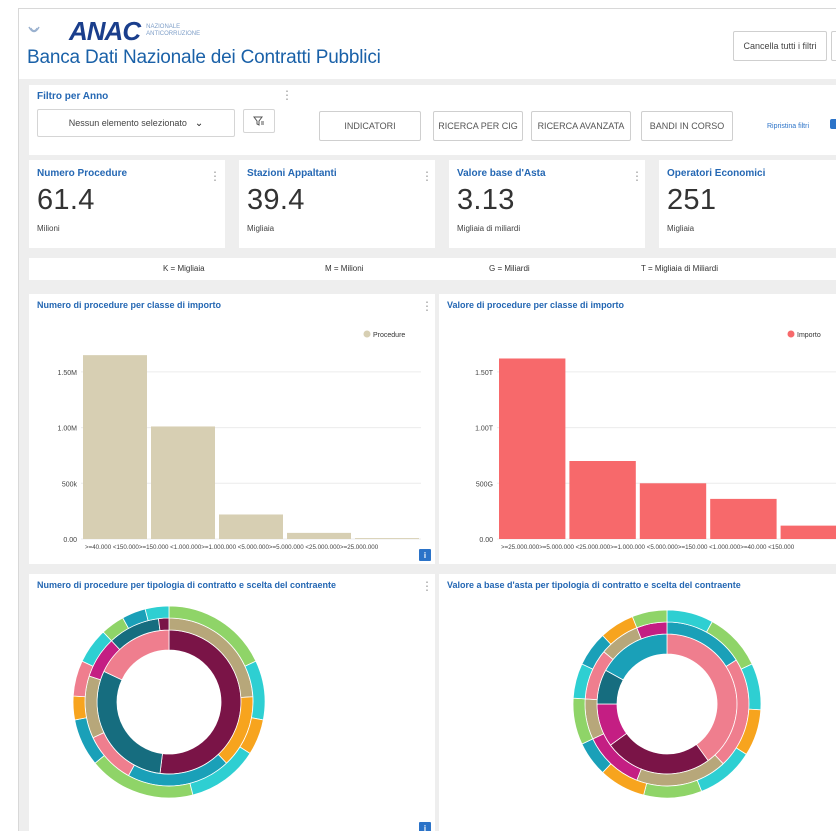 The width and height of the screenshot is (836, 831). What do you see at coordinates (66, 200) in the screenshot?
I see `kpi-value: 61.4` at bounding box center [66, 200].